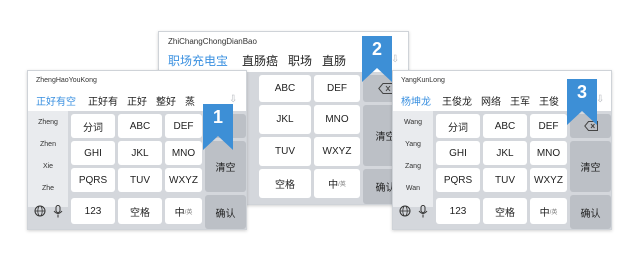 The height and width of the screenshot is (265, 640). What do you see at coordinates (48, 122) in the screenshot?
I see `syllable-option: Zheng` at bounding box center [48, 122].